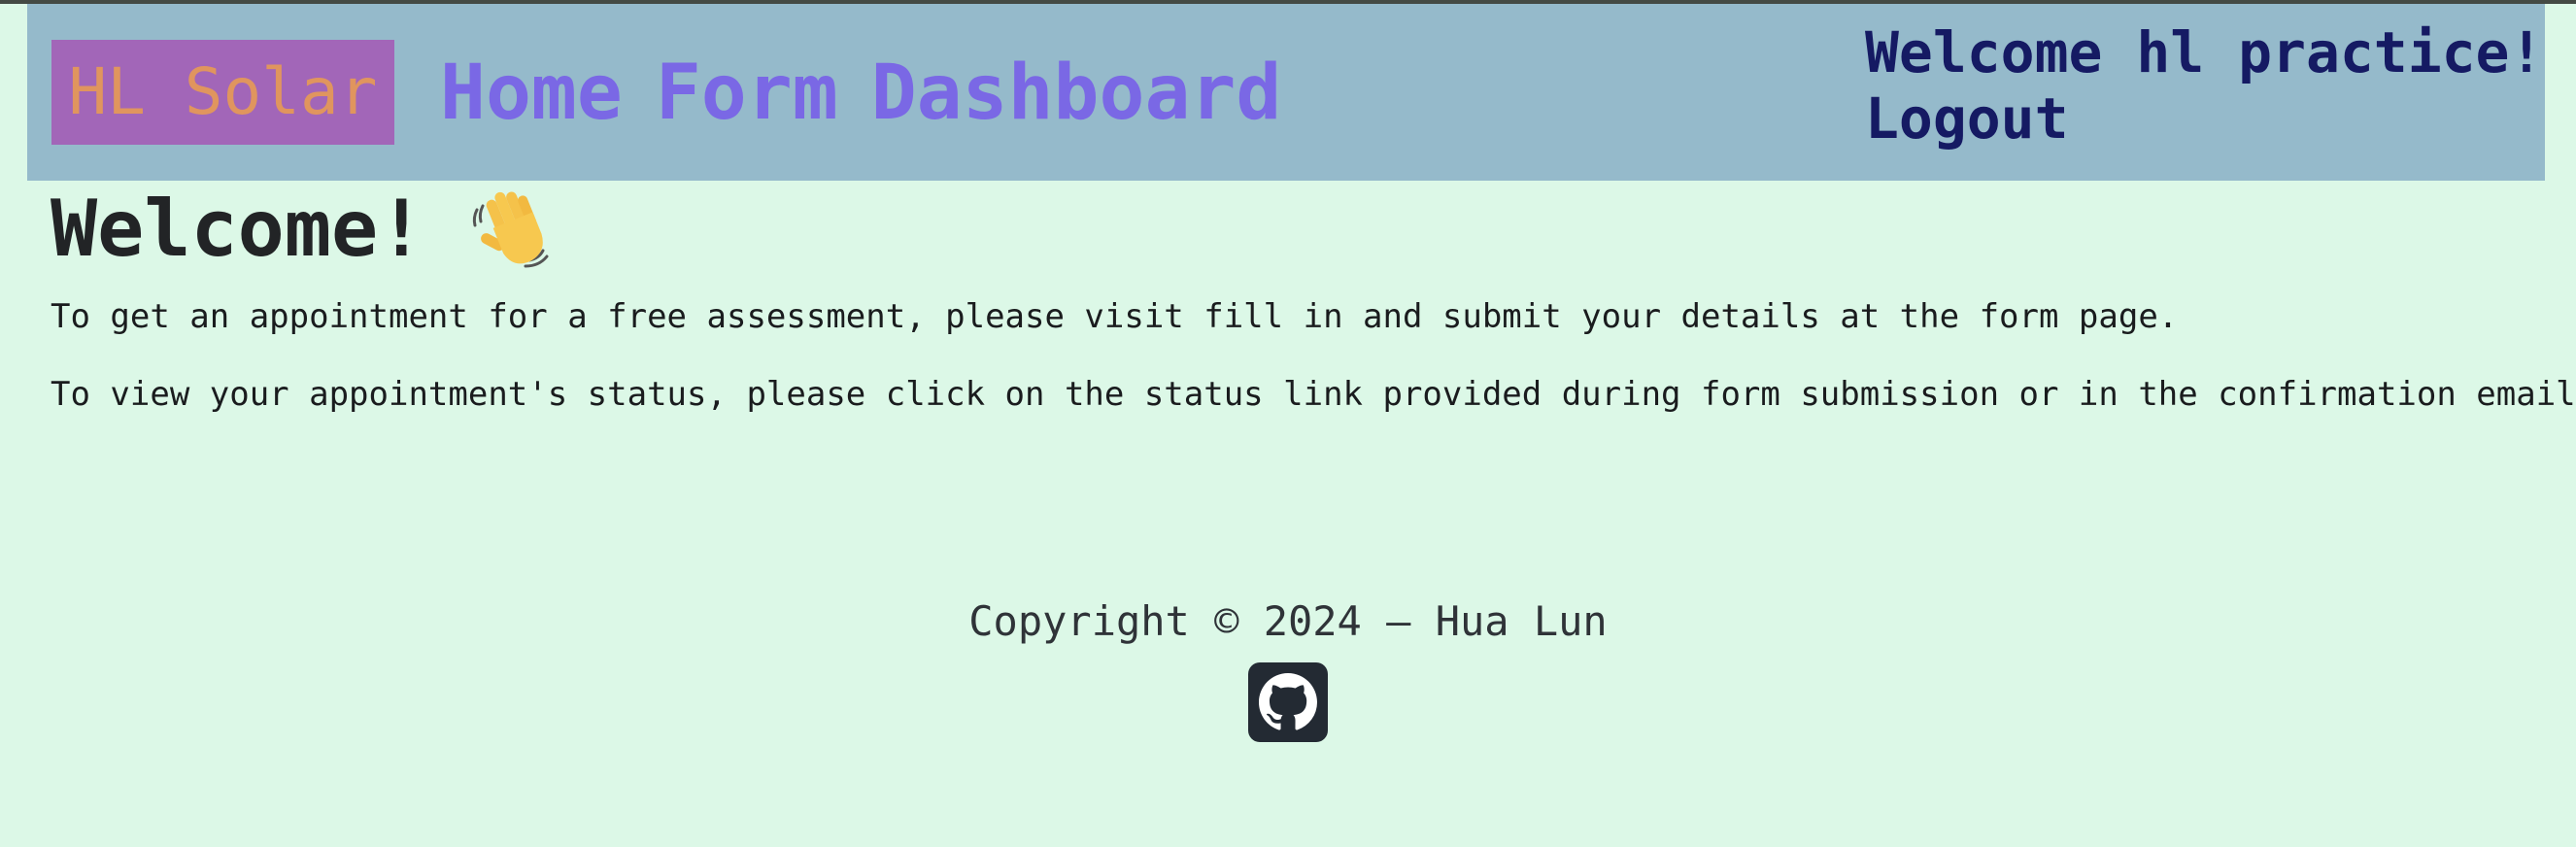 This screenshot has width=2576, height=847. What do you see at coordinates (238, 229) in the screenshot?
I see `page-title-text: Welcome!` at bounding box center [238, 229].